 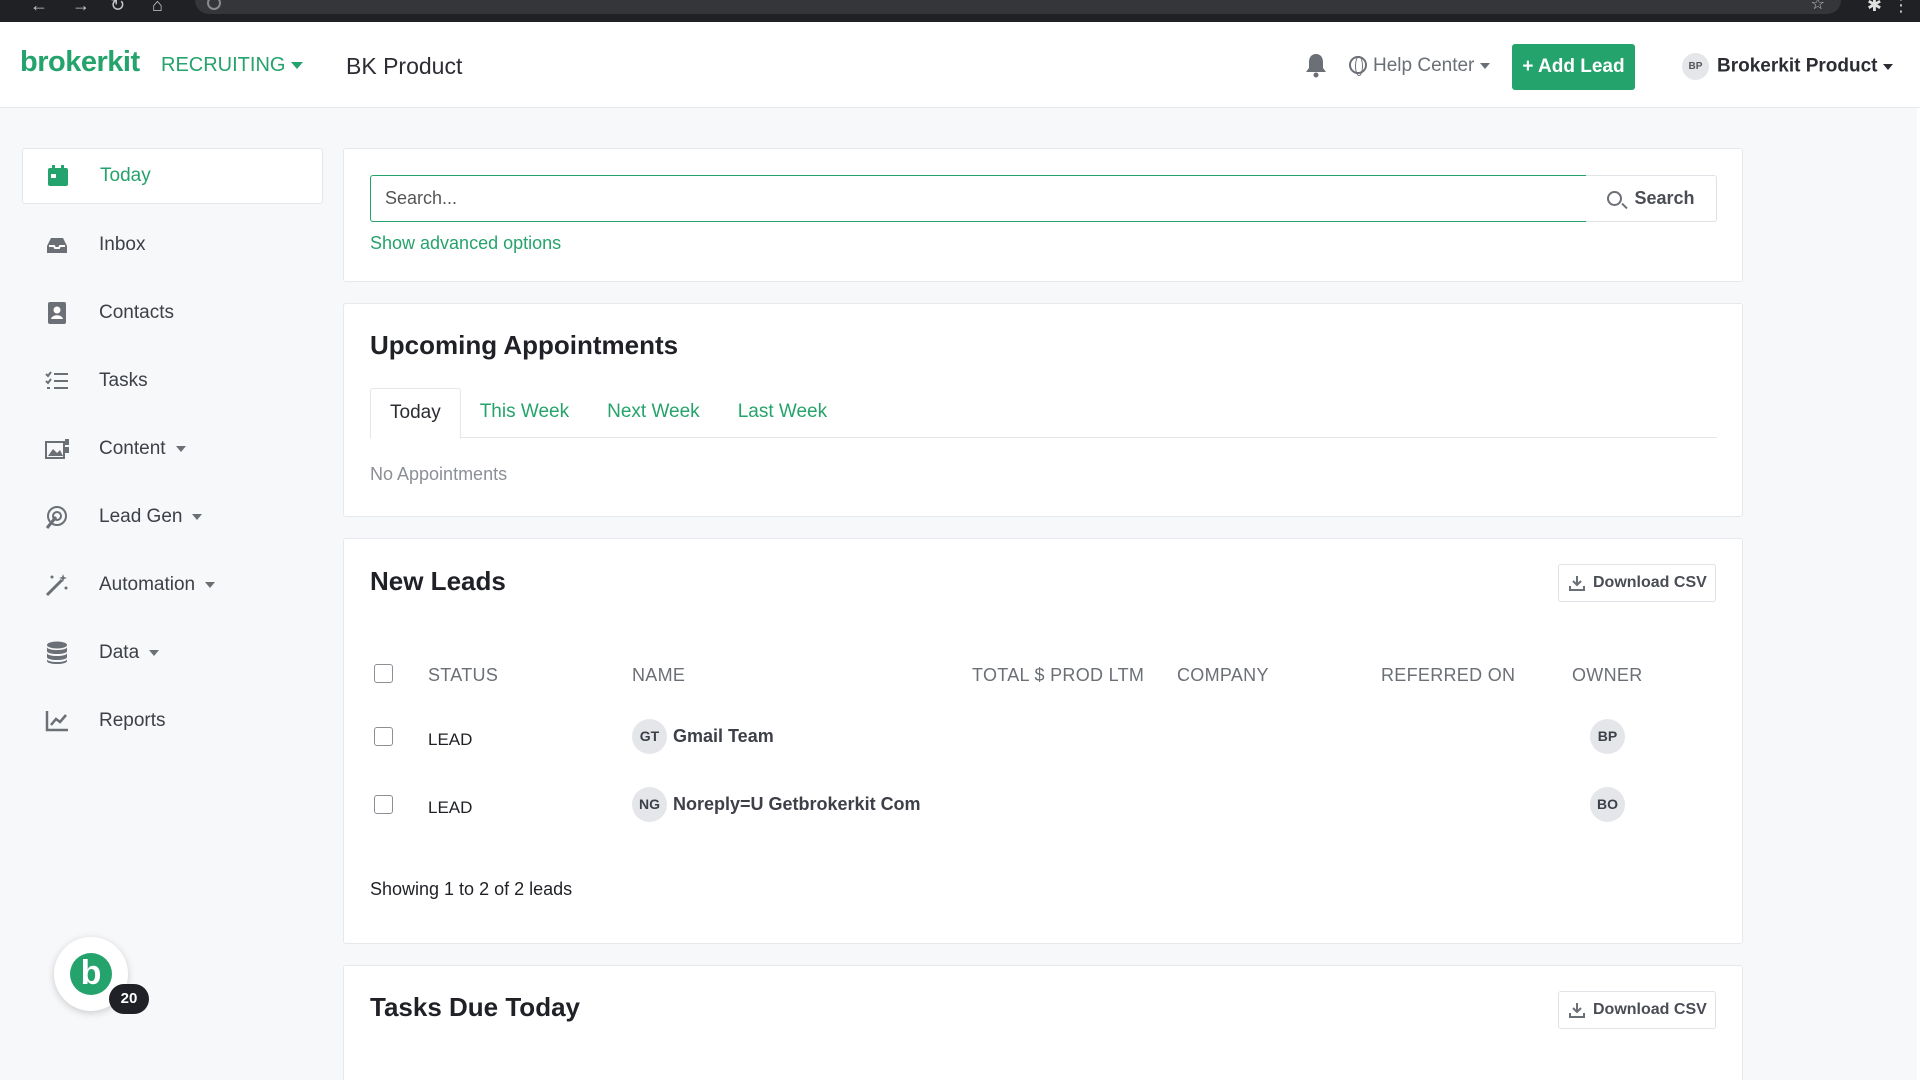 What do you see at coordinates (1420, 66) in the screenshot?
I see `help-center-menu: Help Center` at bounding box center [1420, 66].